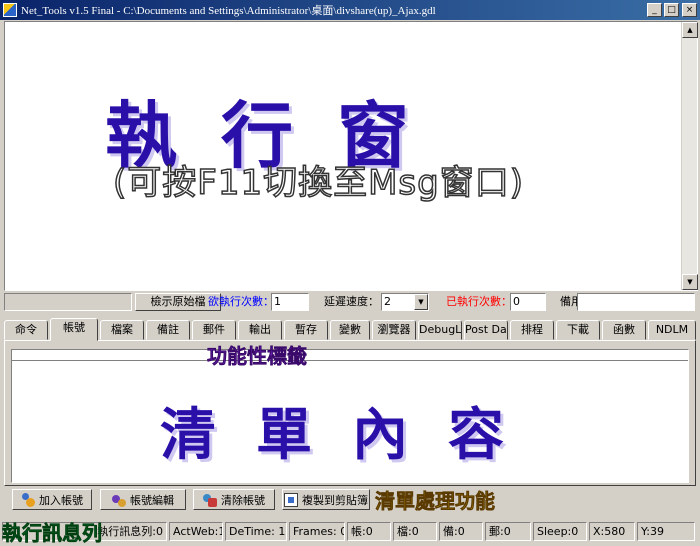  I want to click on status-files: 檔:0, so click(415, 531).